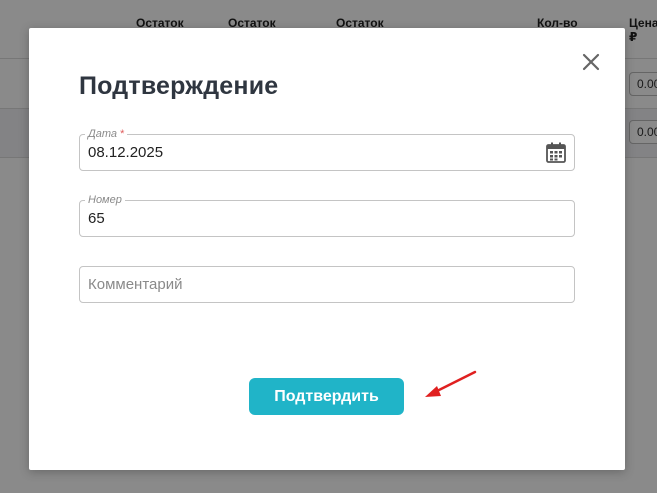 The image size is (657, 493). I want to click on calendar-icon, so click(556, 152).